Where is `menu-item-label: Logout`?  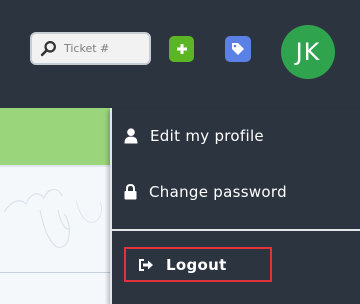 menu-item-label: Logout is located at coordinates (196, 264).